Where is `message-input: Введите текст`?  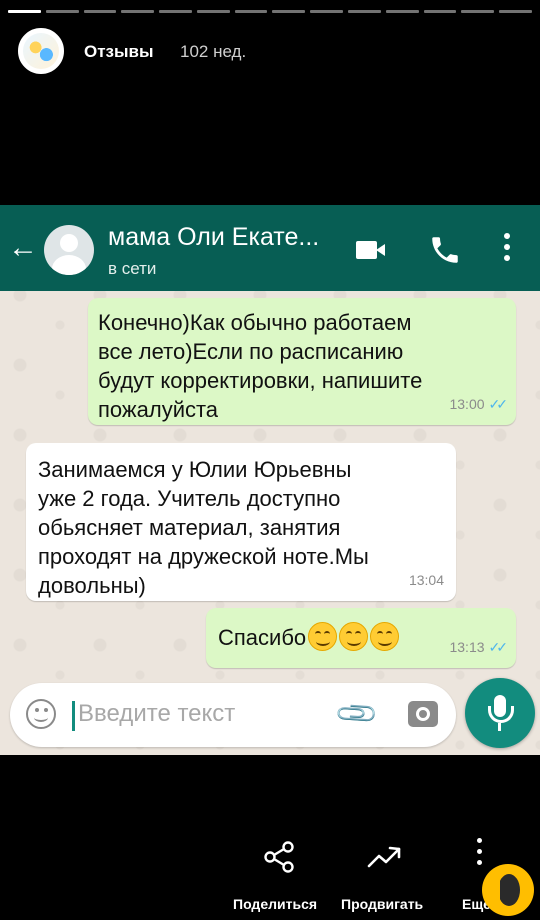
message-input: Введите текст is located at coordinates (156, 714).